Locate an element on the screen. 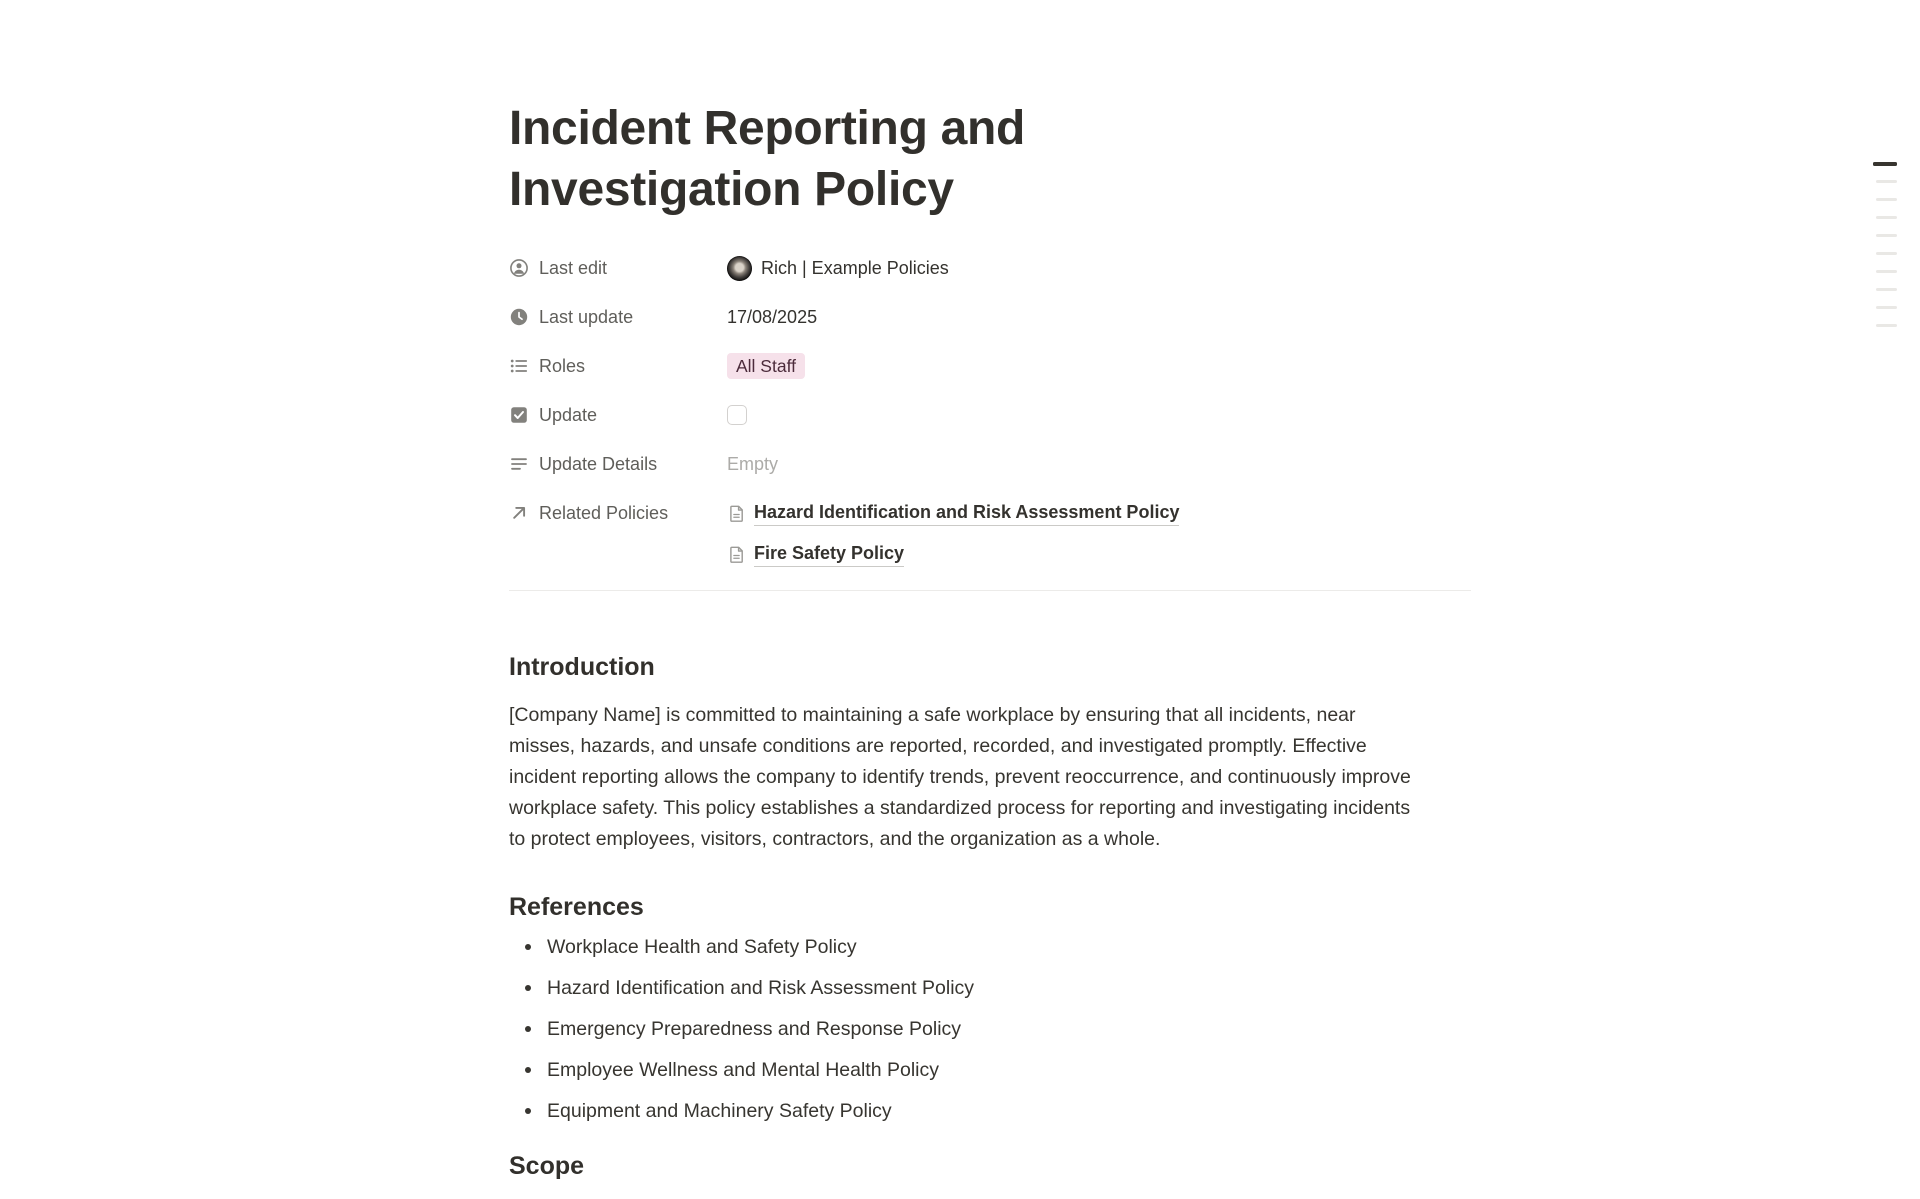 Image resolution: width=1920 pixels, height=1199 pixels. property-row-roles: Roles All Staff is located at coordinates (990, 366).